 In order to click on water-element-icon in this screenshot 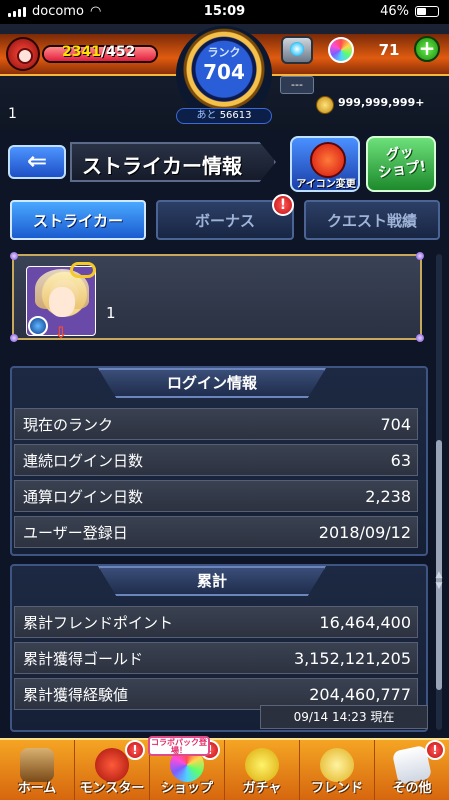, I will do `click(38, 326)`.